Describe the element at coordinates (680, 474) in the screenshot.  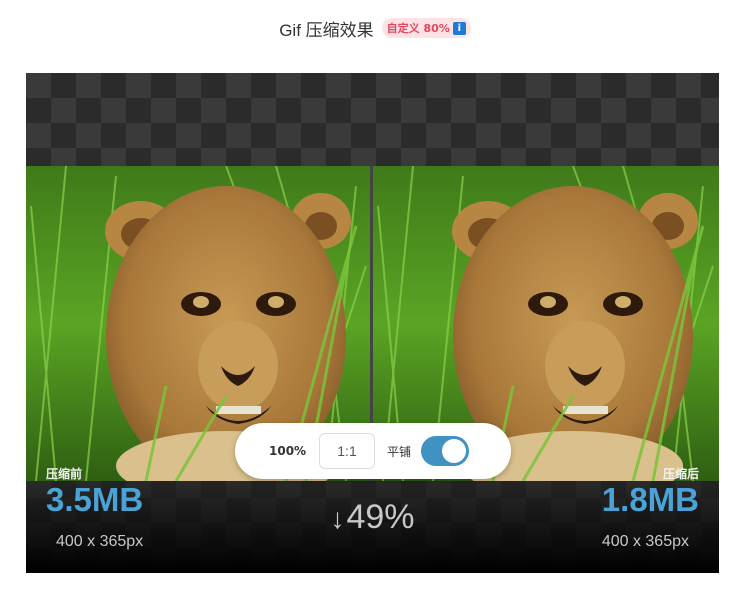
I see `after-label: 压缩后` at that location.